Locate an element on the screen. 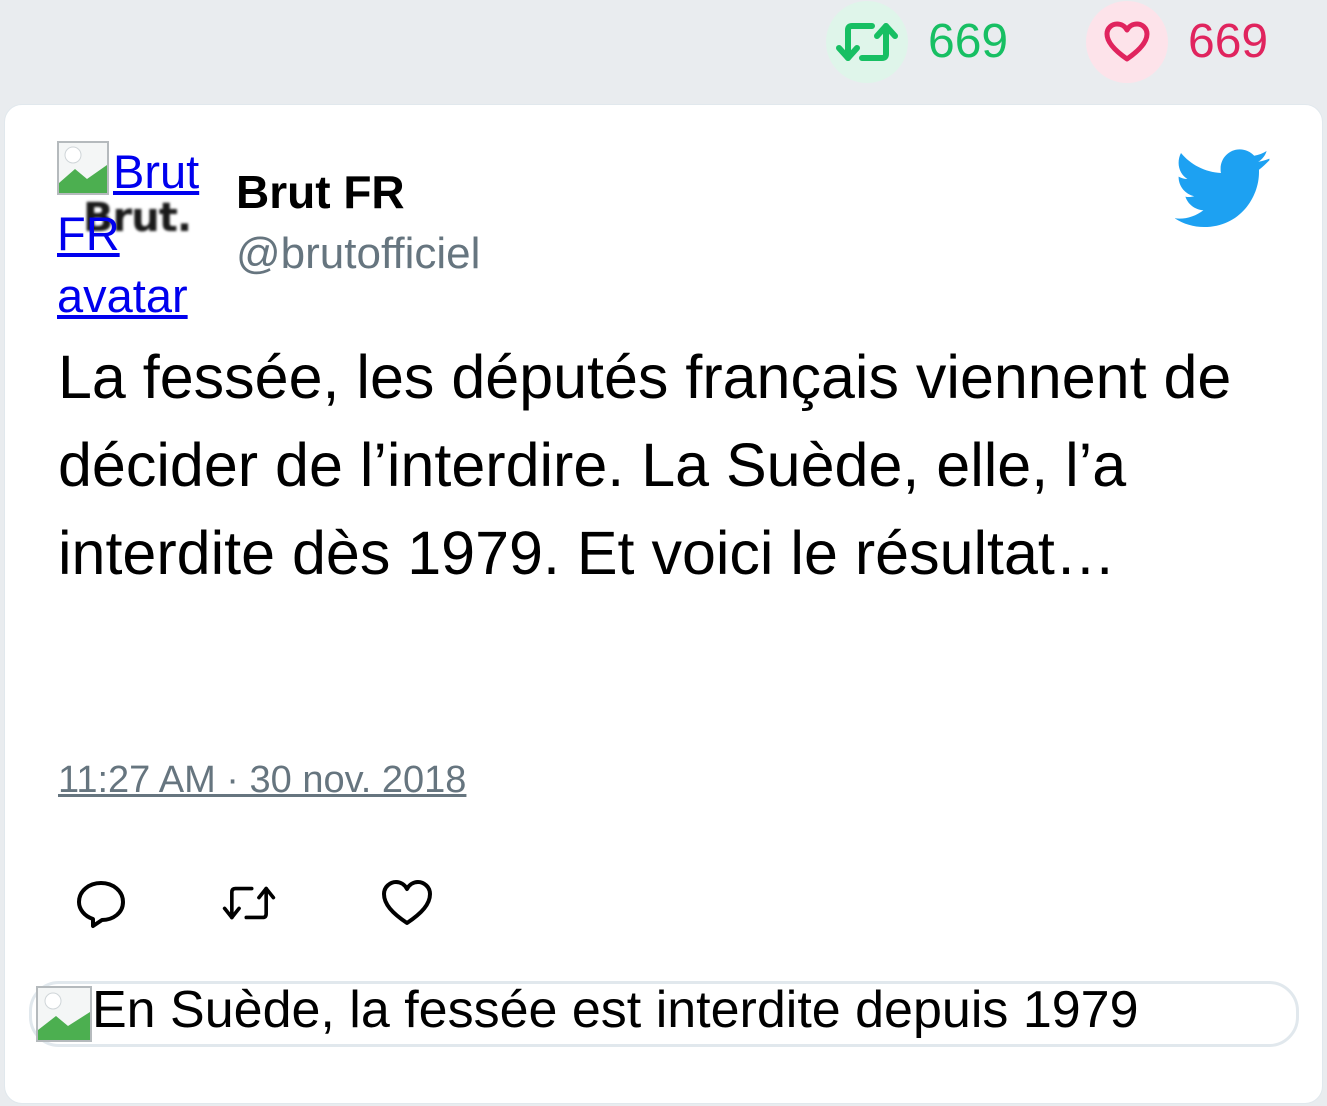  avatar-alt-text: Brut FR avatar is located at coordinates (137, 234).